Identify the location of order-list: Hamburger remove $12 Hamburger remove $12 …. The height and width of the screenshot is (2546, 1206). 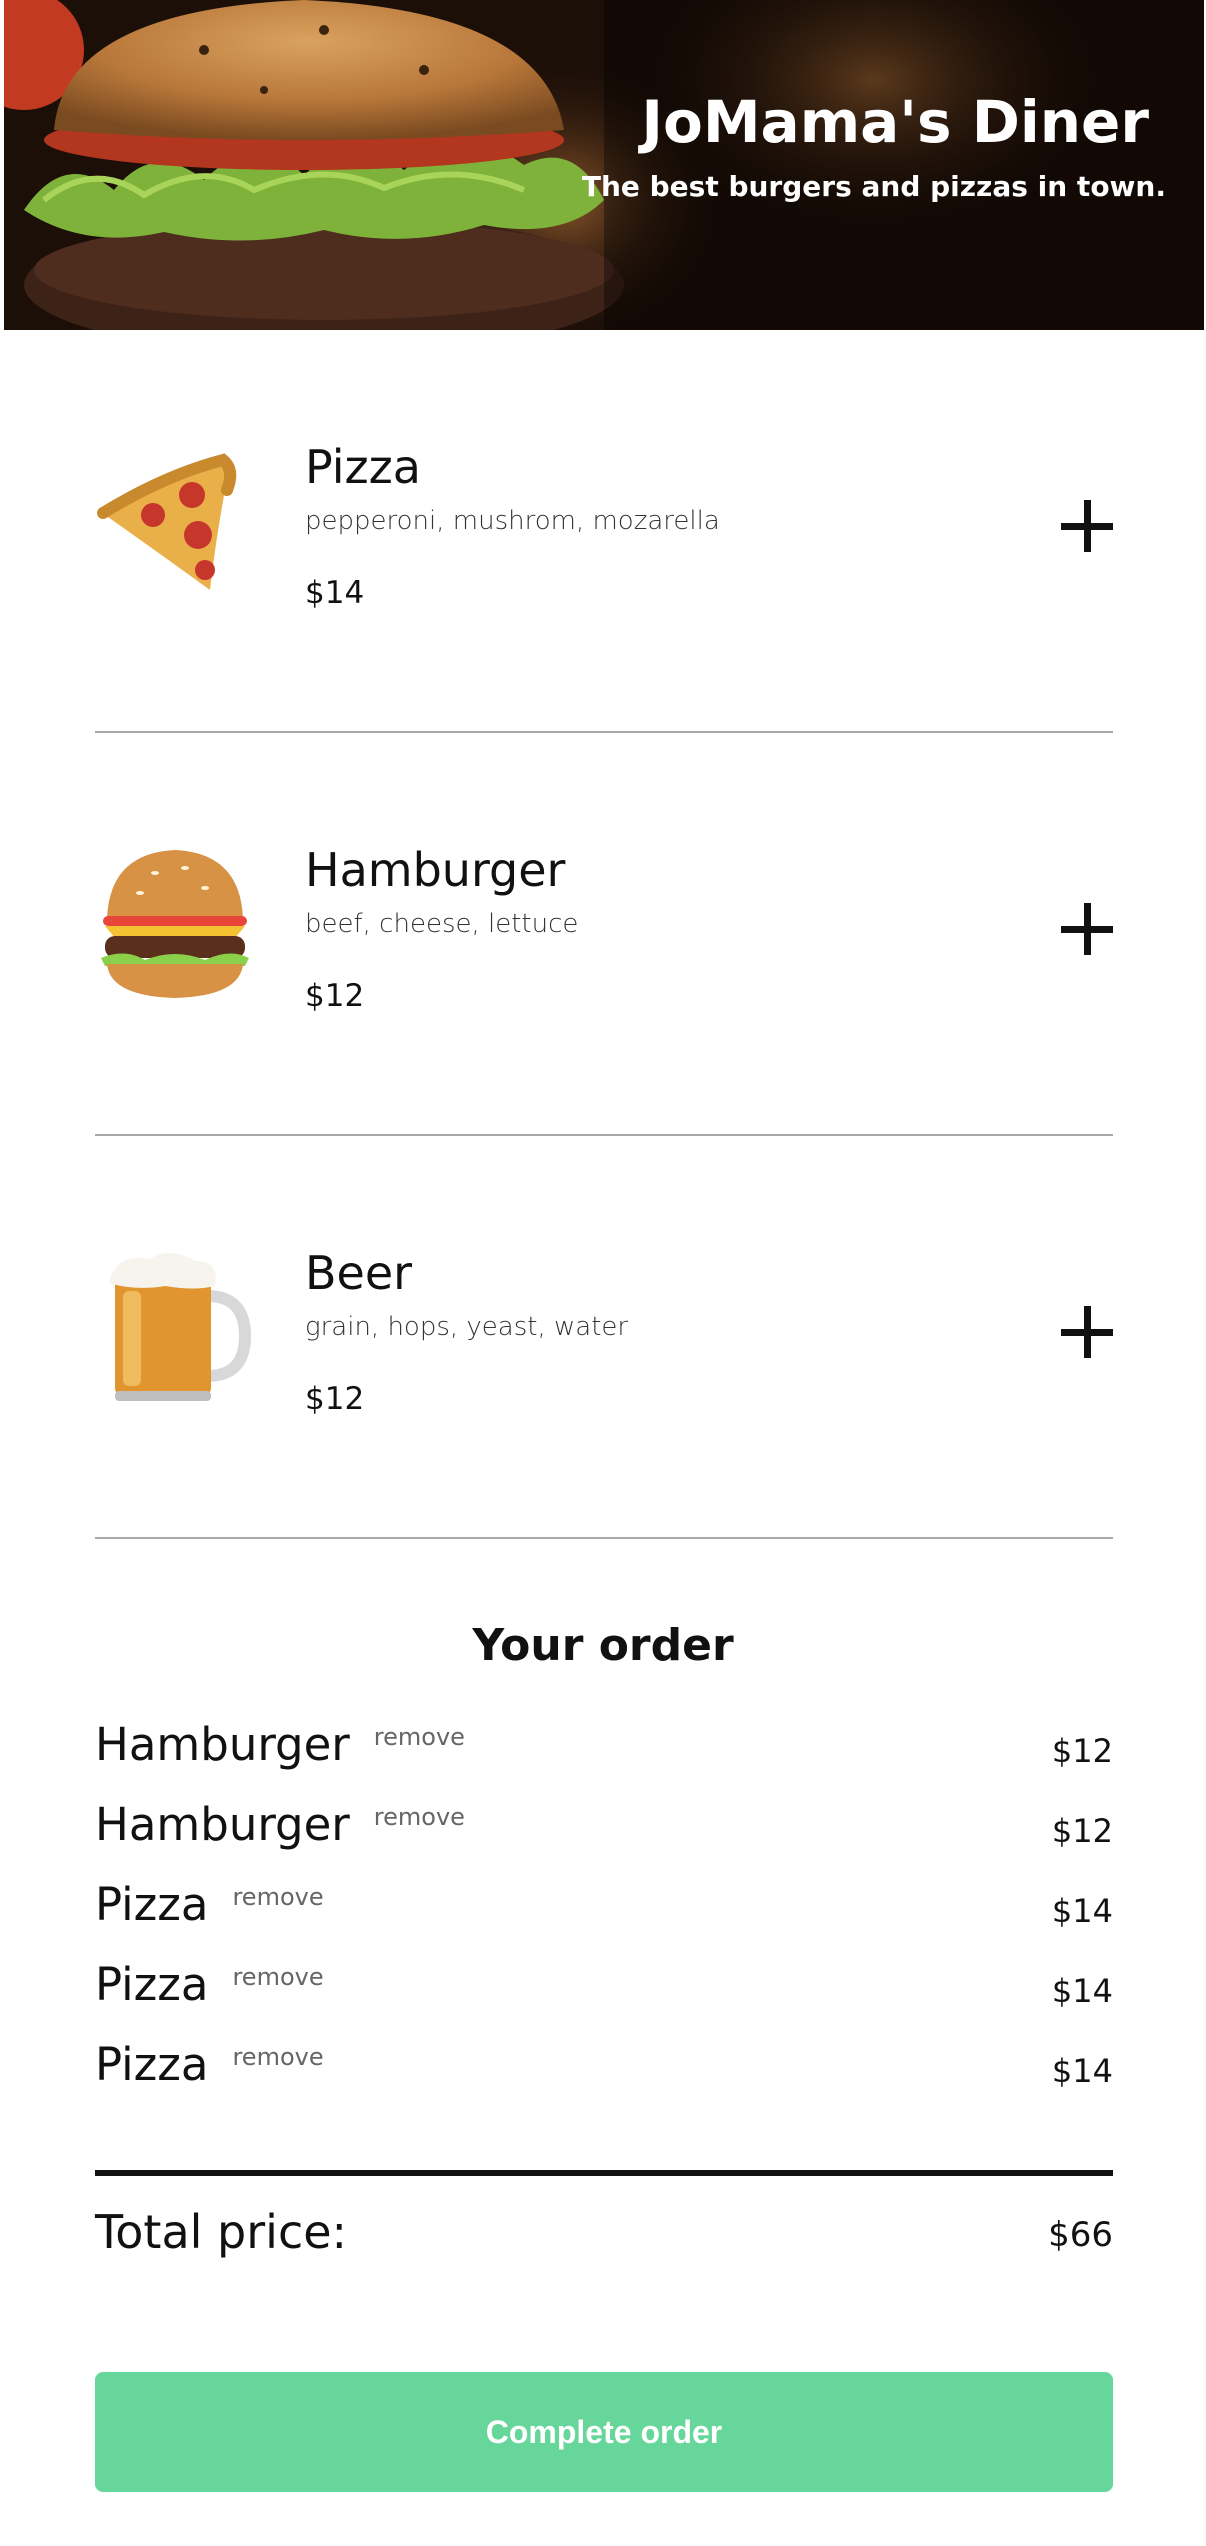
(604, 1918).